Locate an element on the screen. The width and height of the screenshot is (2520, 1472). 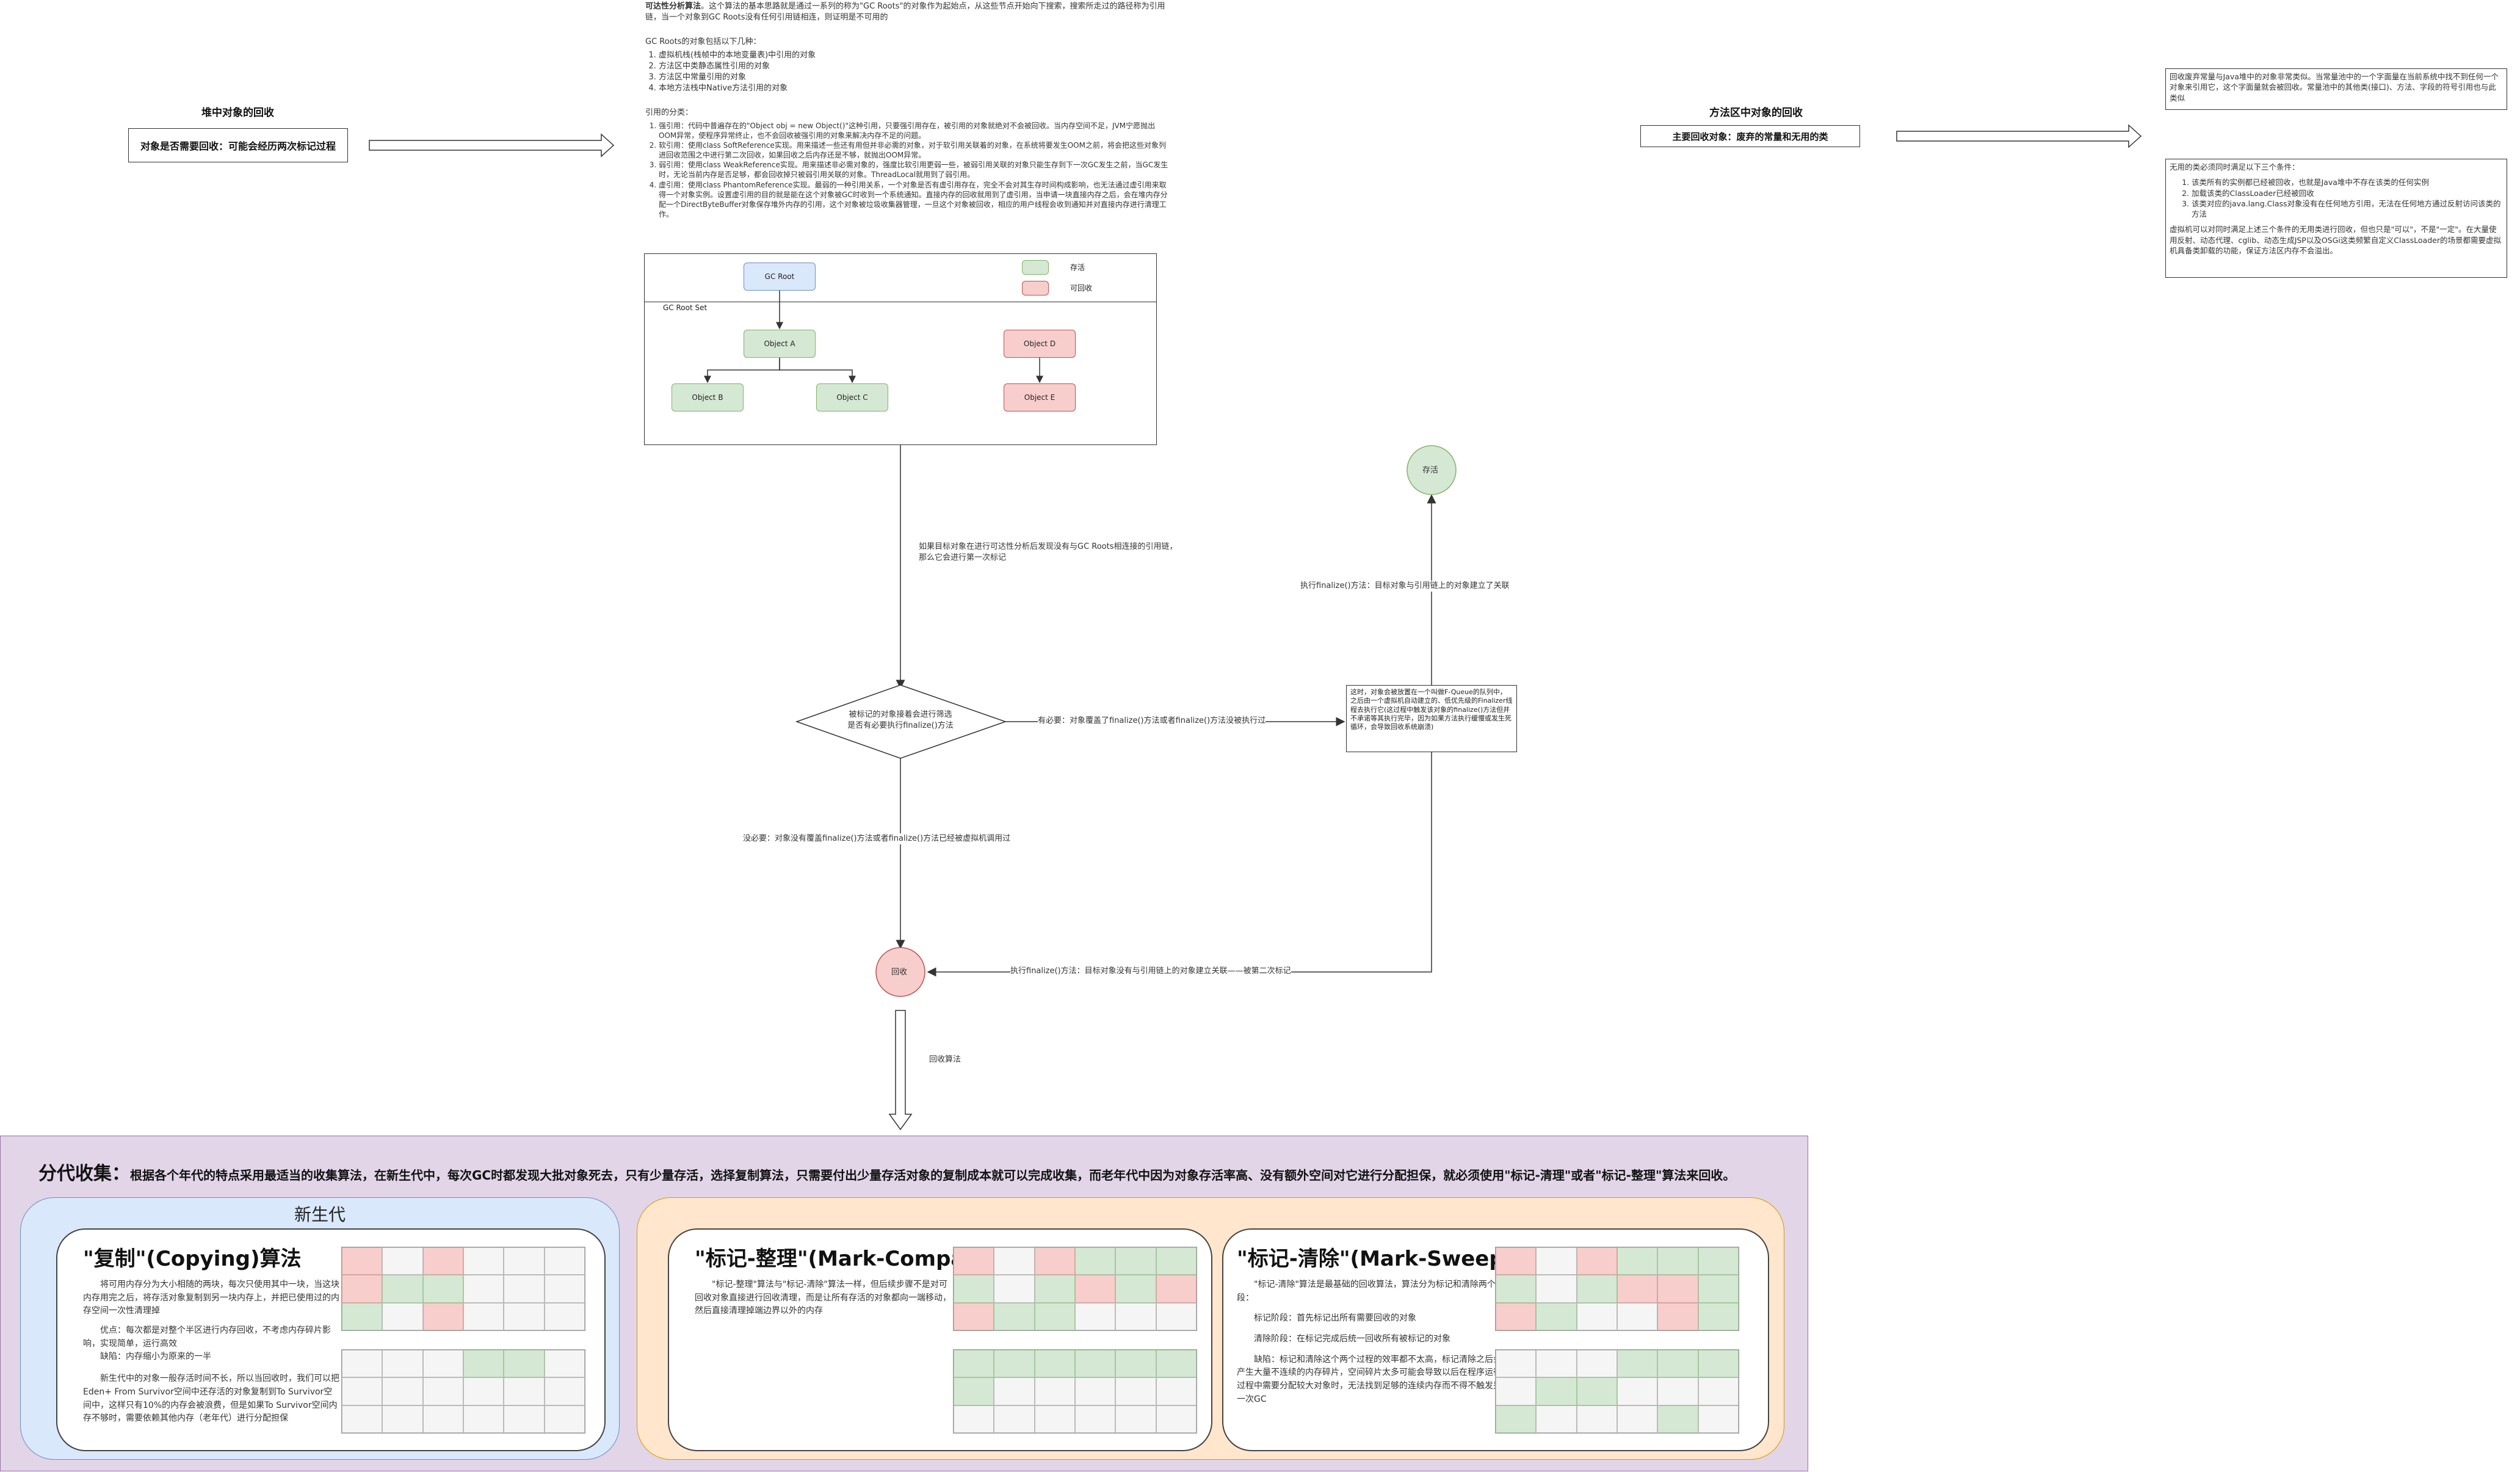
compact-before-grid is located at coordinates (1075, 1289).